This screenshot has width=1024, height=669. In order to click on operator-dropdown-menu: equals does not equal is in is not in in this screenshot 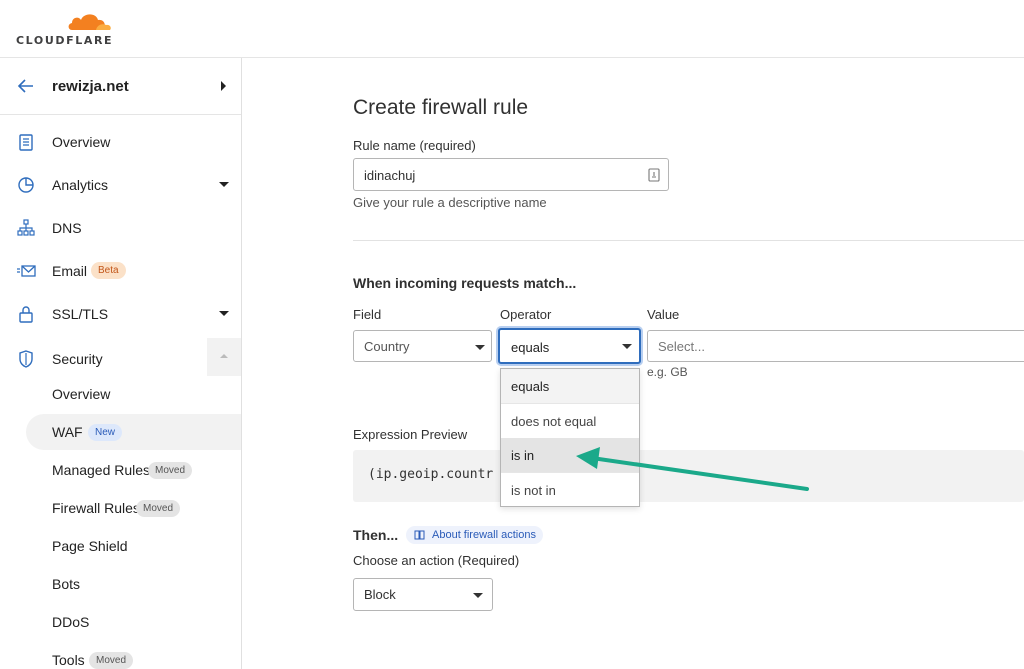, I will do `click(570, 437)`.